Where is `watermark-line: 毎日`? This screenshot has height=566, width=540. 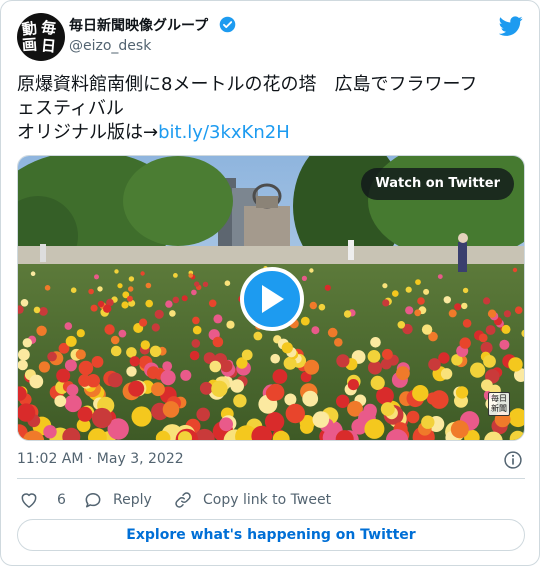
watermark-line: 毎日 is located at coordinates (499, 398).